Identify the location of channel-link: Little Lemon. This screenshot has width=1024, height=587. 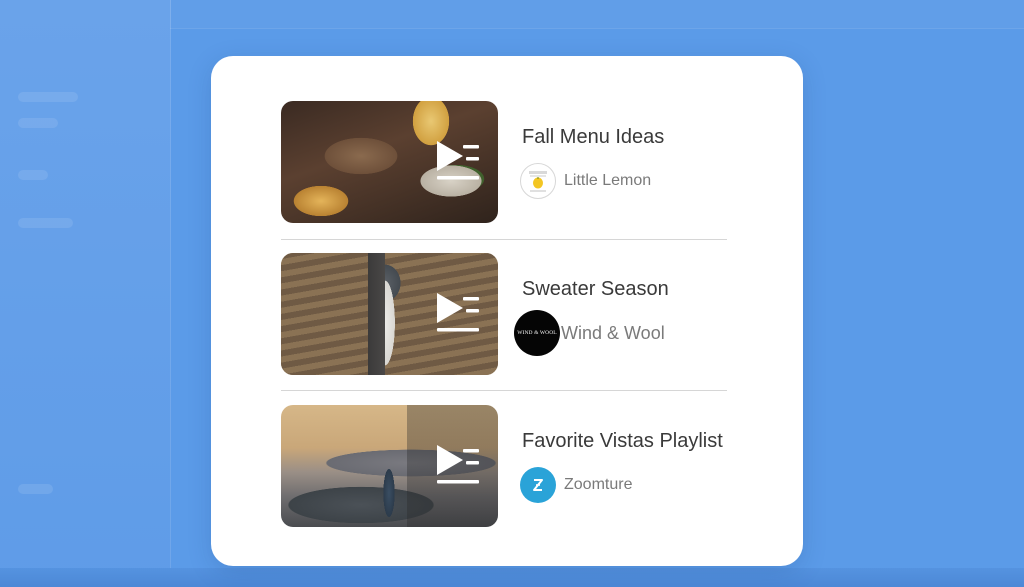
(585, 181).